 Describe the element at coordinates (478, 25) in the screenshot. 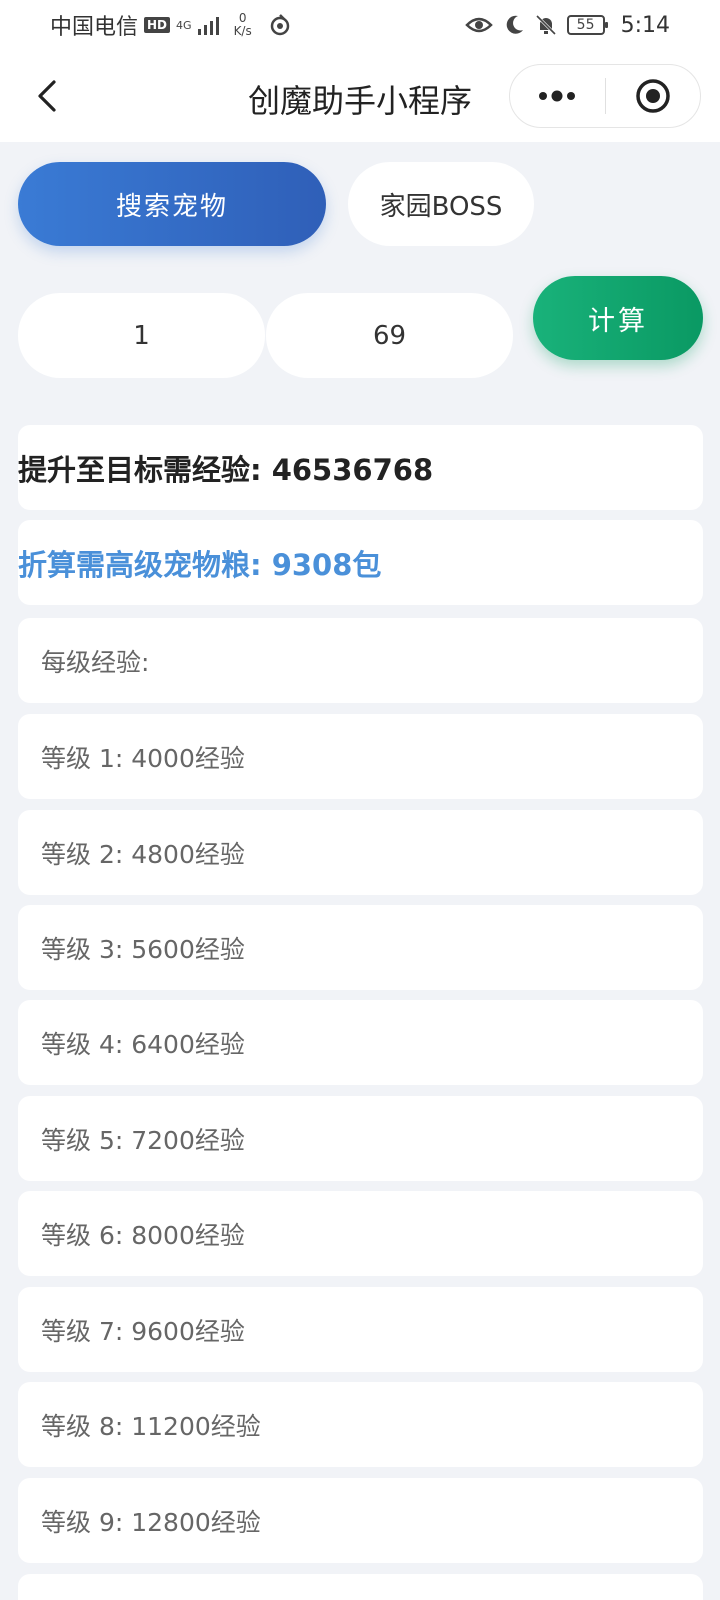

I see `eye-icon` at that location.